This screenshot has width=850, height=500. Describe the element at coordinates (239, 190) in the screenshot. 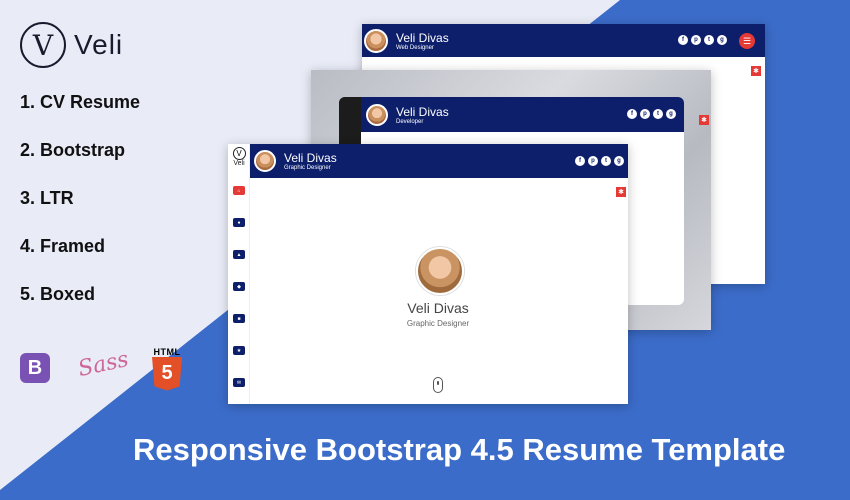

I see `home-icon: ⌂` at that location.